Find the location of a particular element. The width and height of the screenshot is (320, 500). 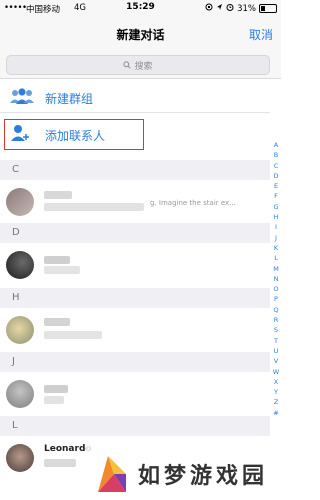

section-header-j: J is located at coordinates (135, 362).